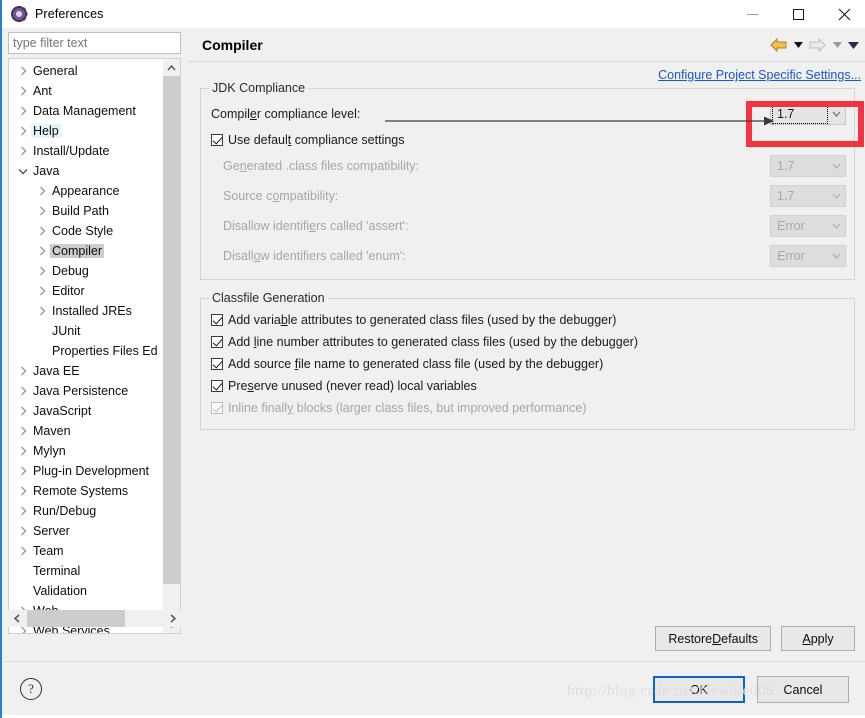 The height and width of the screenshot is (718, 865). I want to click on sidebar-item-remote-systems: Remote Systems, so click(86, 491).